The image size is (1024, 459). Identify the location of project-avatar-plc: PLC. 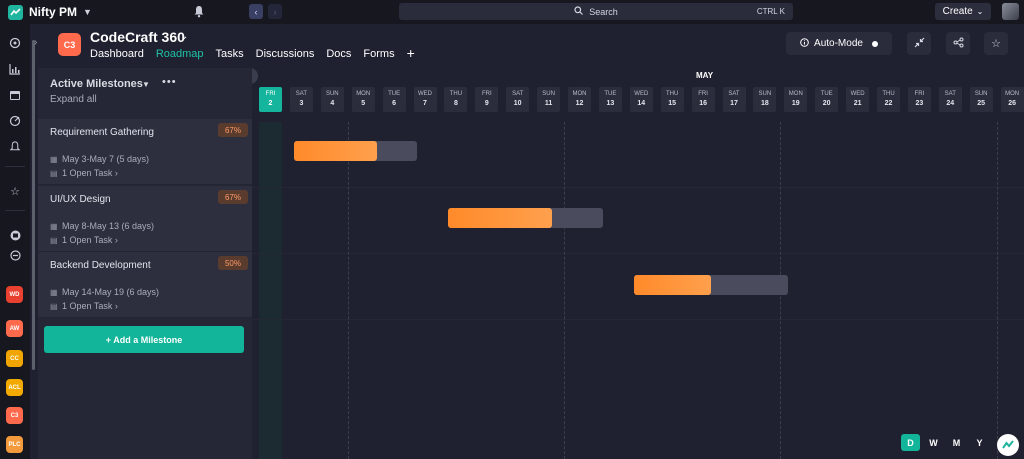
(14, 444).